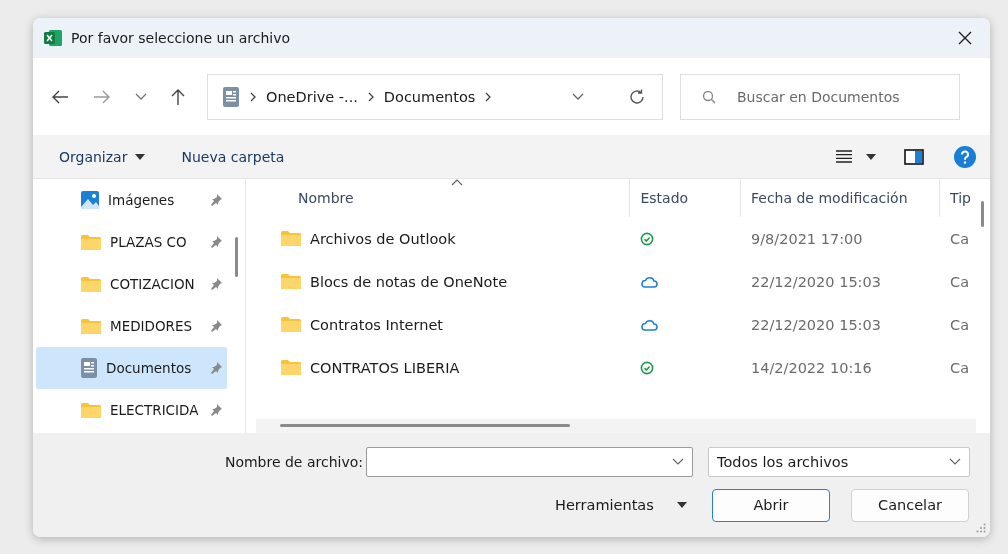 Image resolution: width=1008 pixels, height=554 pixels. Describe the element at coordinates (131, 284) in the screenshot. I see `sidebar-item: COTIZACION` at that location.